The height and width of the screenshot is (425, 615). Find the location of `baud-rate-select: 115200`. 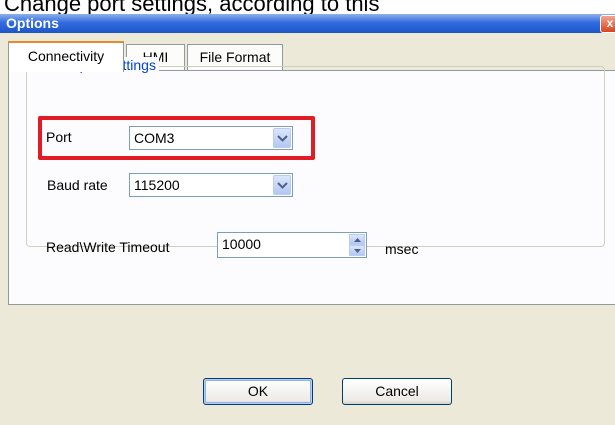

baud-rate-select: 115200 is located at coordinates (211, 185).